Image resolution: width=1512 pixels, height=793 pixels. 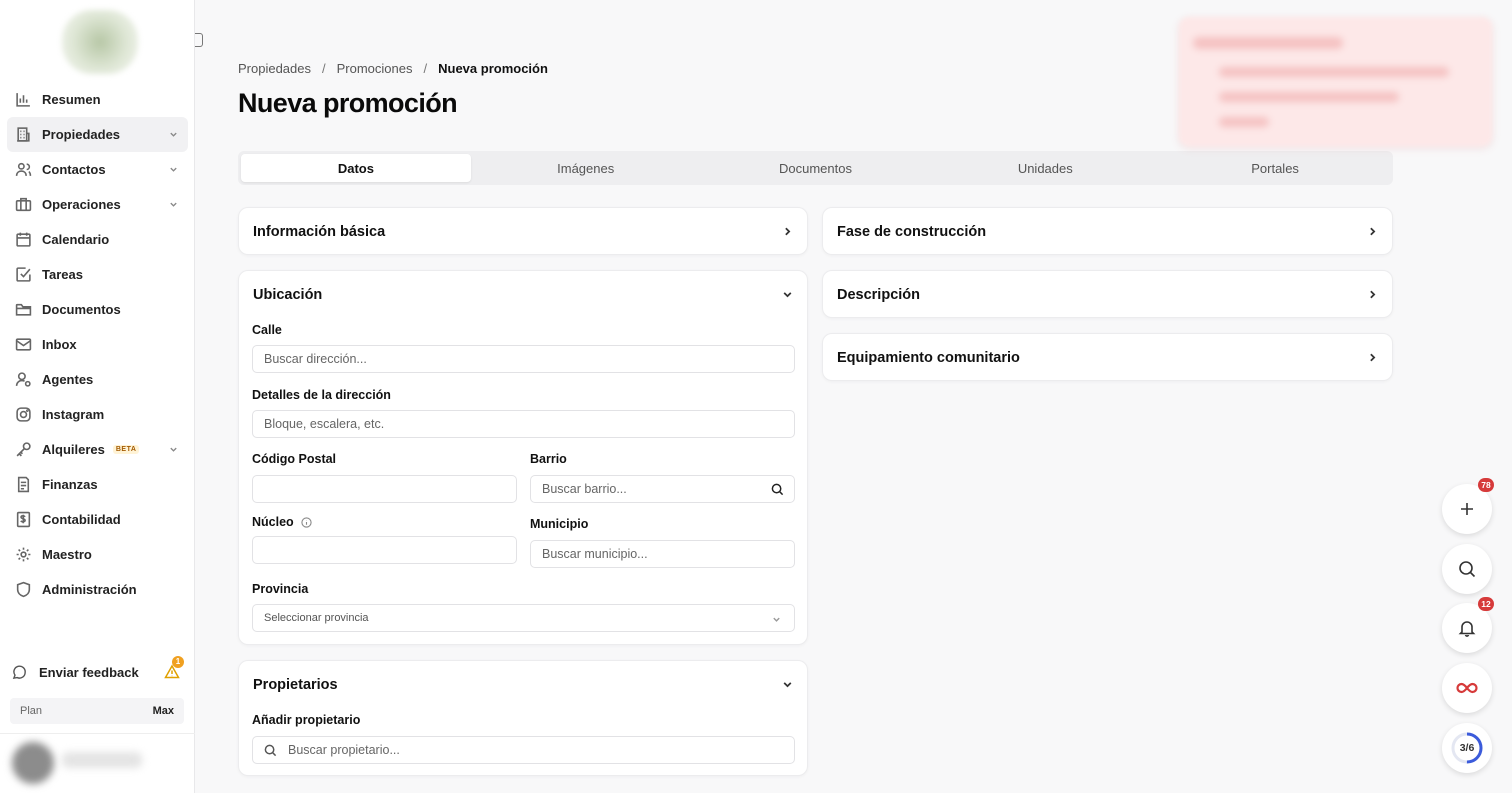 I want to click on search-icon, so click(x=777, y=489).